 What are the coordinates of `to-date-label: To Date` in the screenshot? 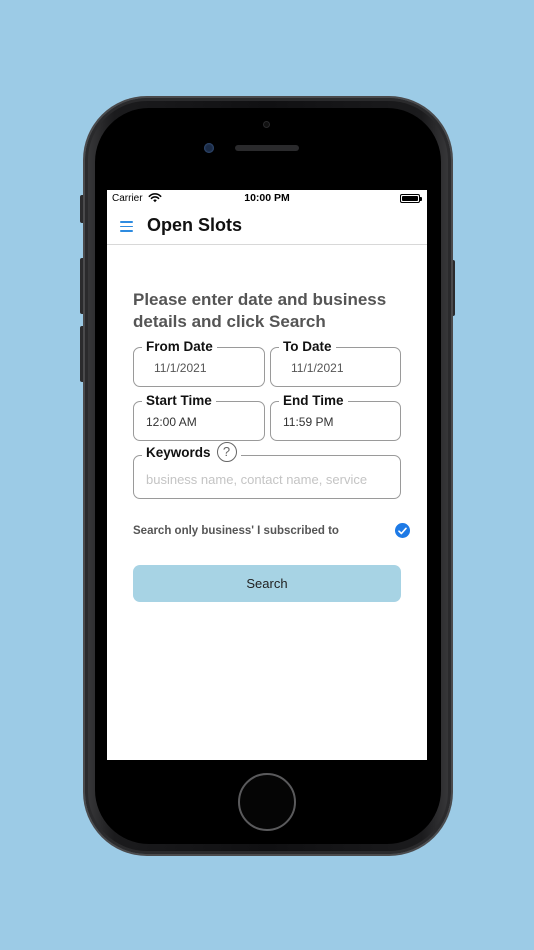 It's located at (307, 347).